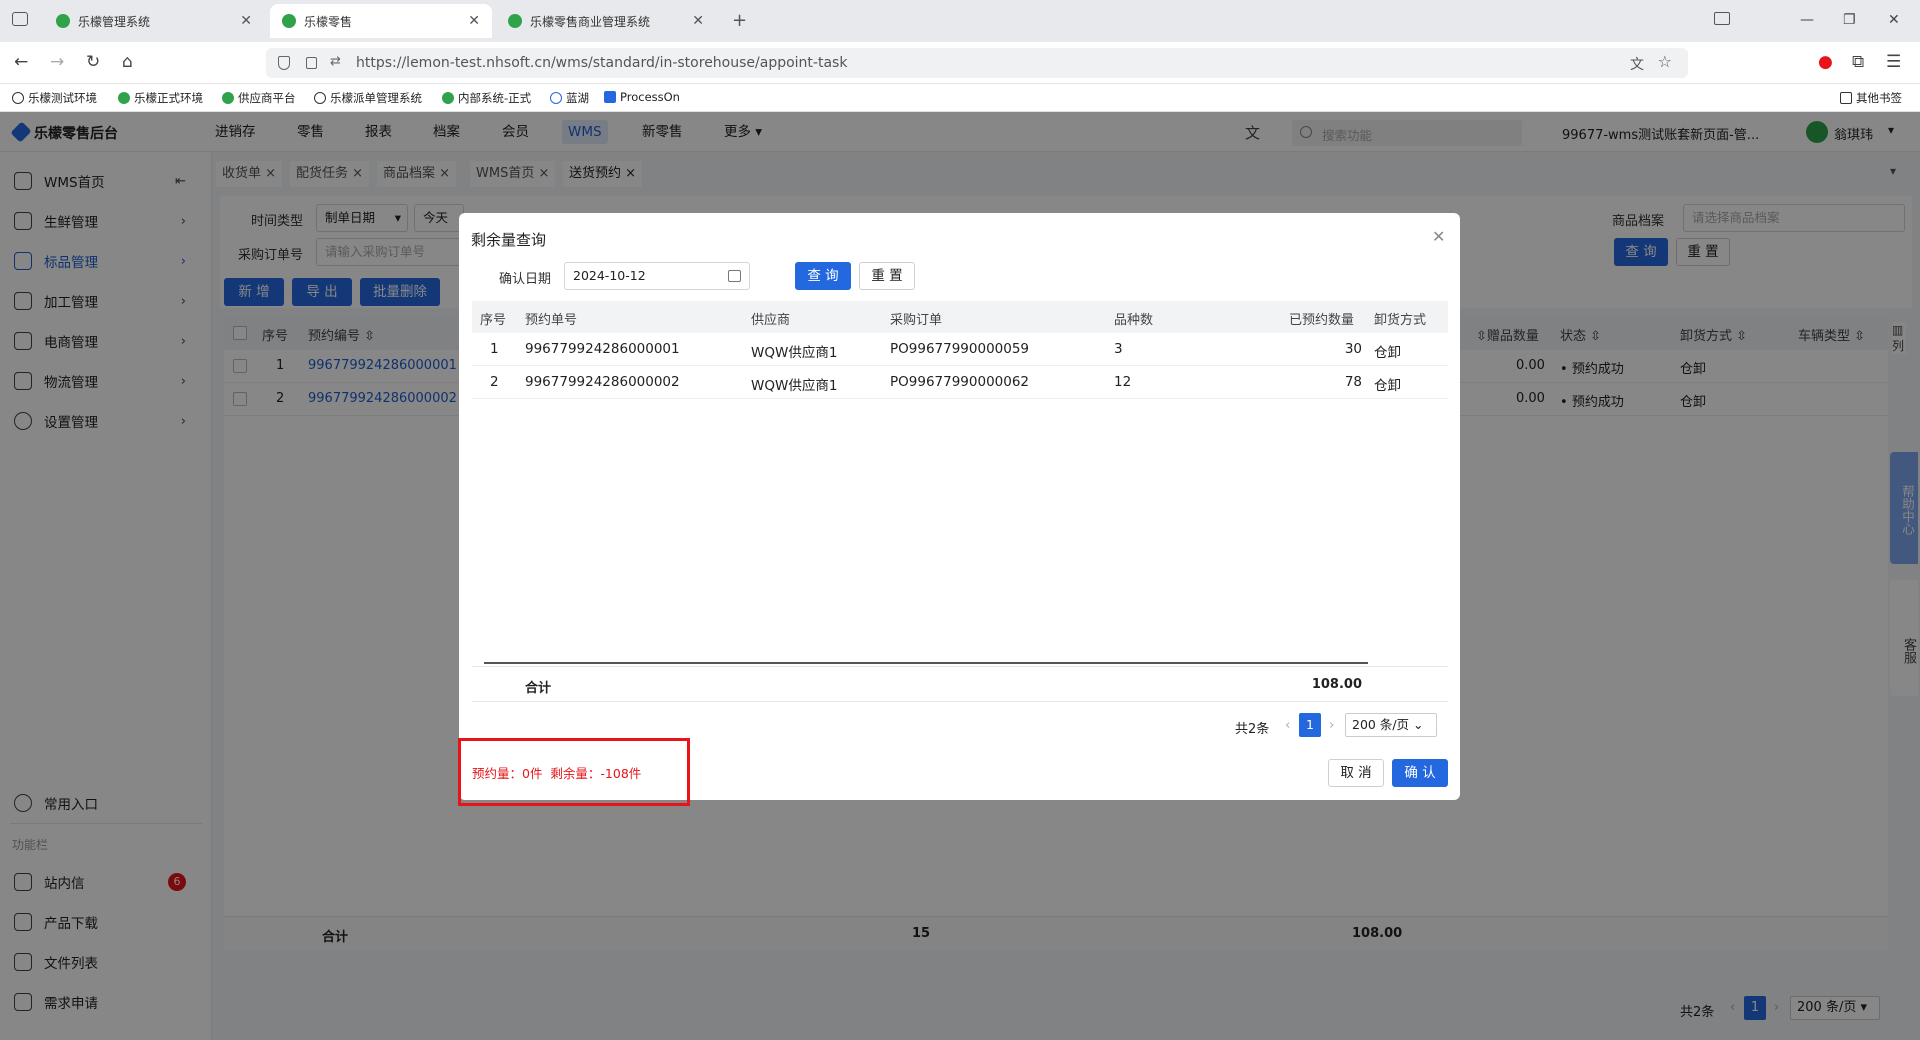 The height and width of the screenshot is (1040, 1920). Describe the element at coordinates (551, 320) in the screenshot. I see `col-appoint-no: 预约单号` at that location.